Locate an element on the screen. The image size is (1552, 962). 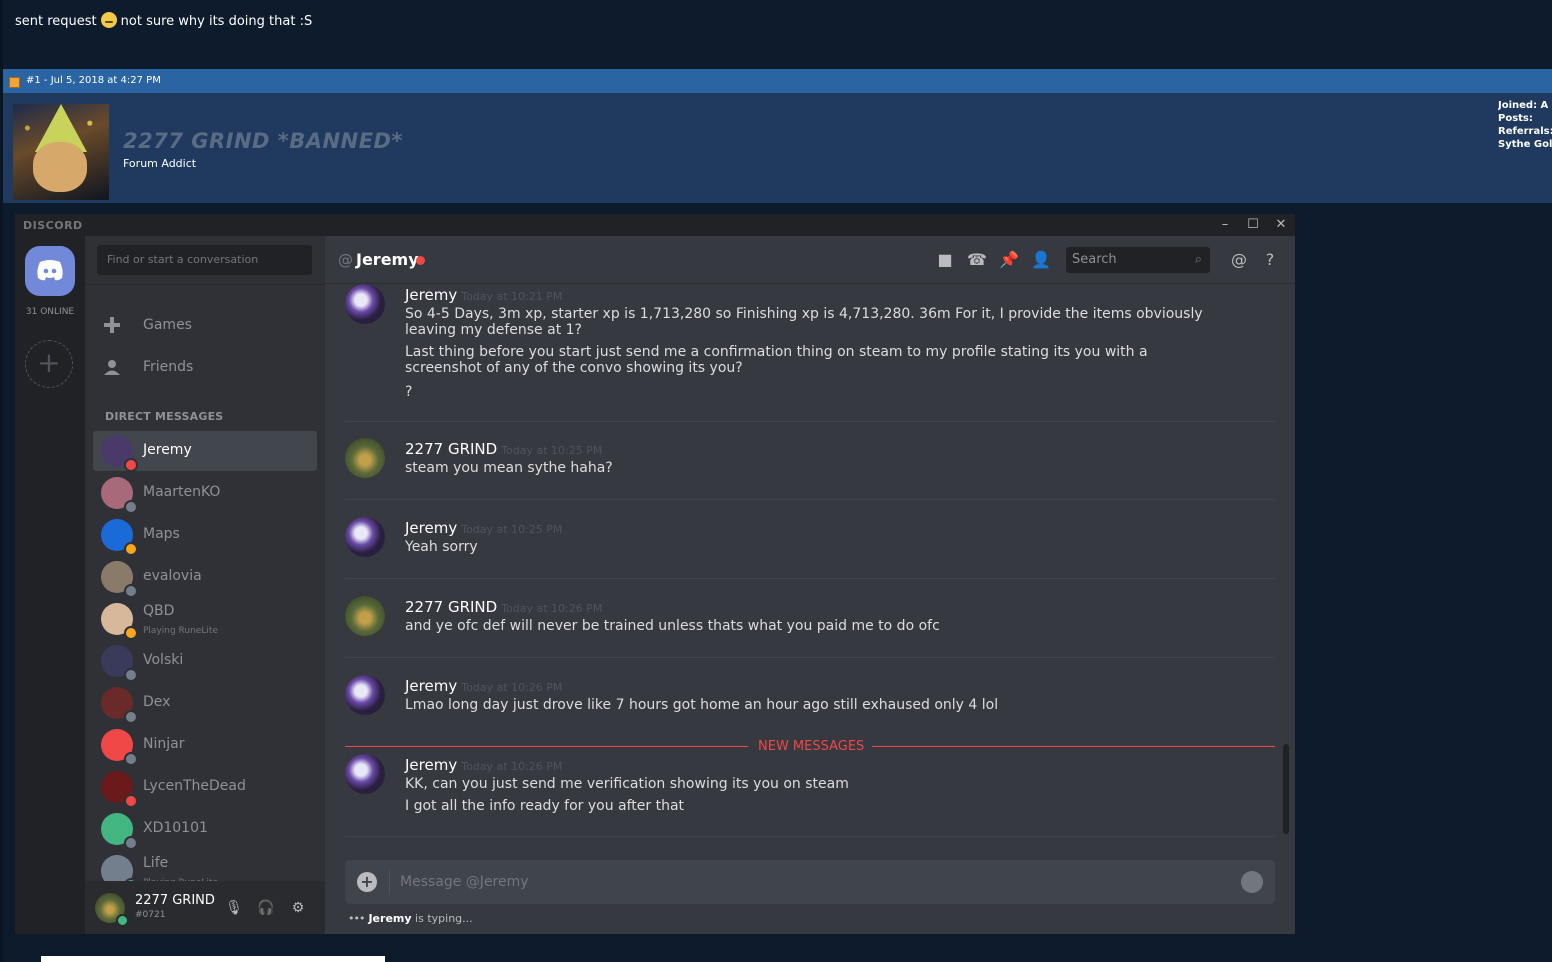
smile-emoji-icon is located at coordinates (108, 20).